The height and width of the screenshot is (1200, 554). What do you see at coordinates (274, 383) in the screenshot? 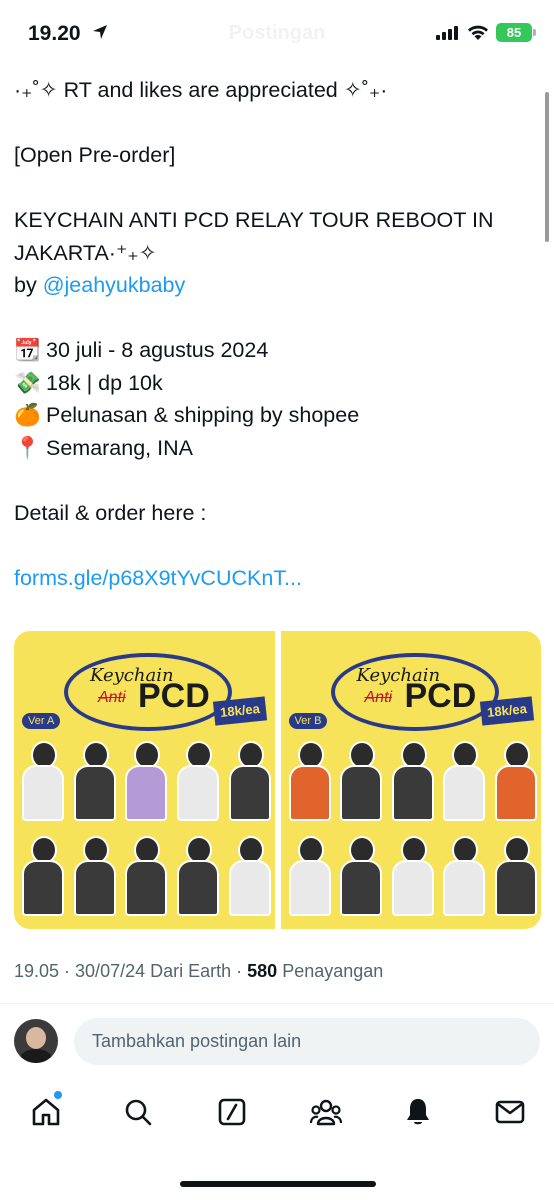
I see `post-line-price: 💸 18k | dp 10k` at bounding box center [274, 383].